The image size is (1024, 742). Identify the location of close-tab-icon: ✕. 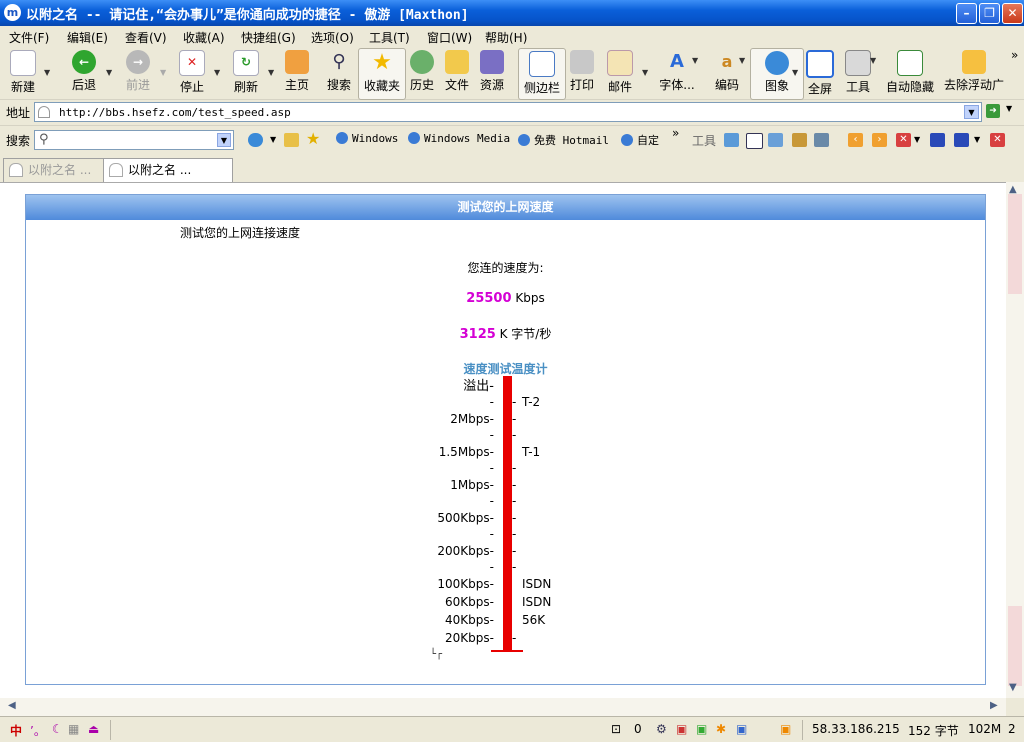
(903, 140).